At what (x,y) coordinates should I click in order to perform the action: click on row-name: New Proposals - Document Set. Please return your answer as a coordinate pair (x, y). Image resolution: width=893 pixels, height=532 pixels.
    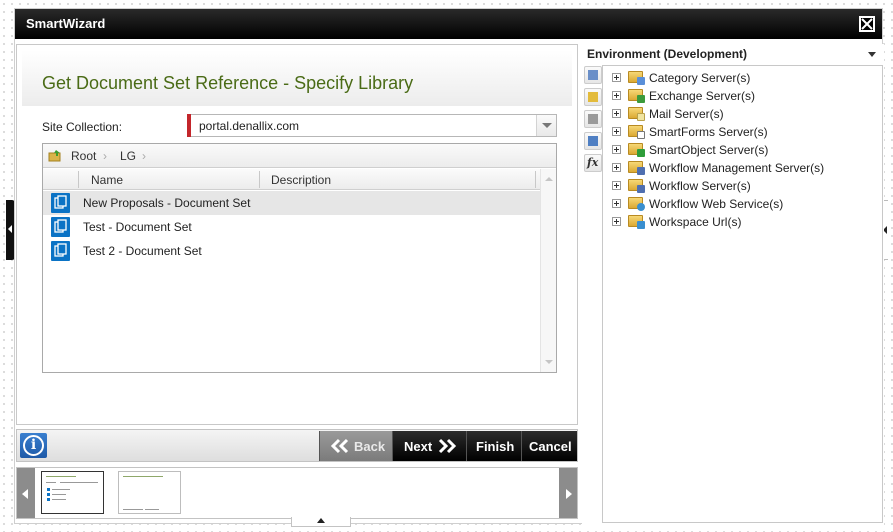
    Looking at the image, I should click on (167, 203).